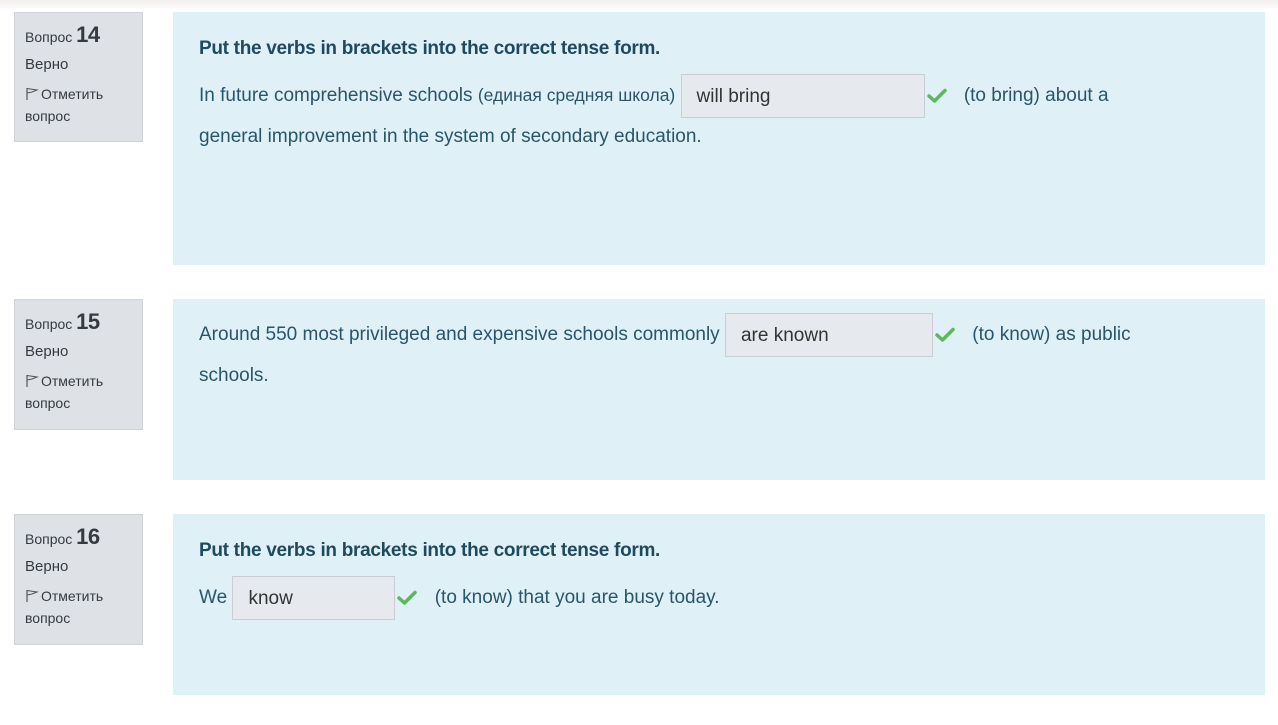 This screenshot has width=1278, height=725. I want to click on question-number: Вопрос 16, so click(78, 537).